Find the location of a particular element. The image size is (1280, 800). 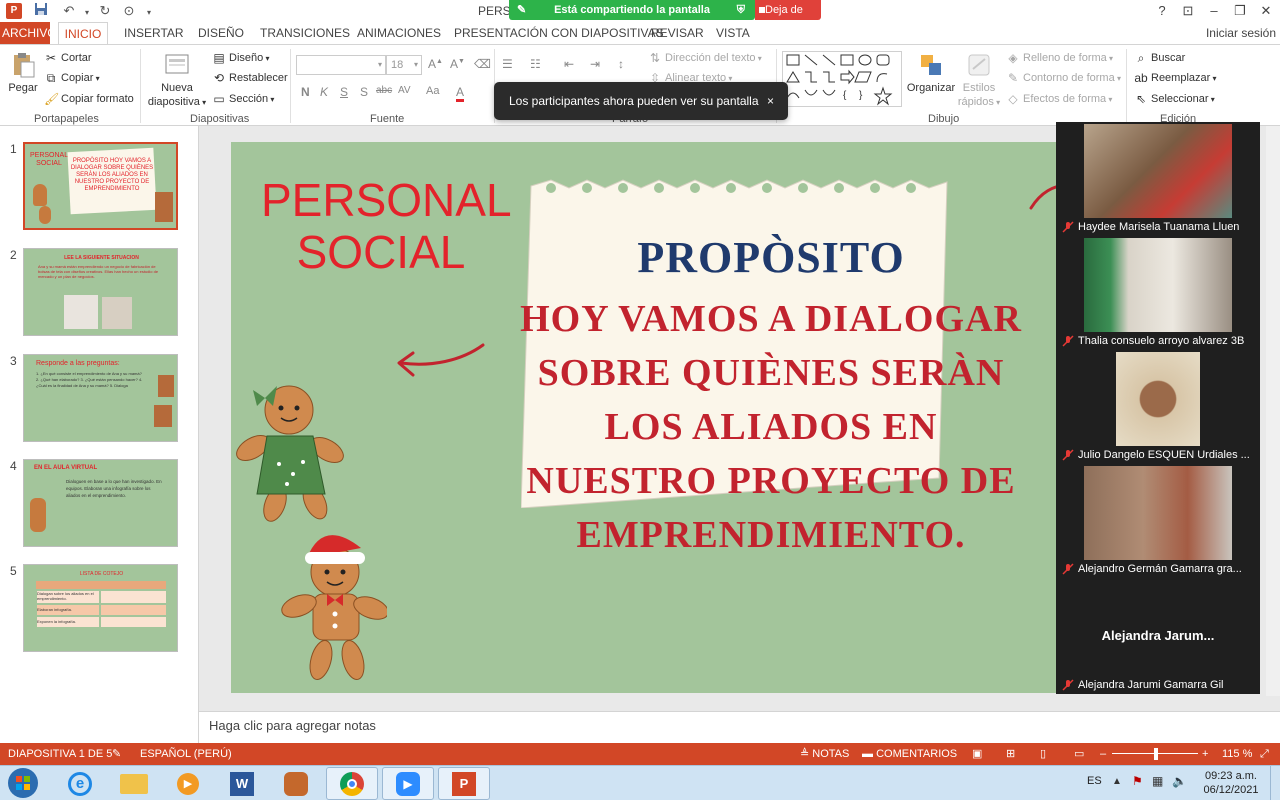

notes-toggle: ≜ NOTAS is located at coordinates (824, 754).